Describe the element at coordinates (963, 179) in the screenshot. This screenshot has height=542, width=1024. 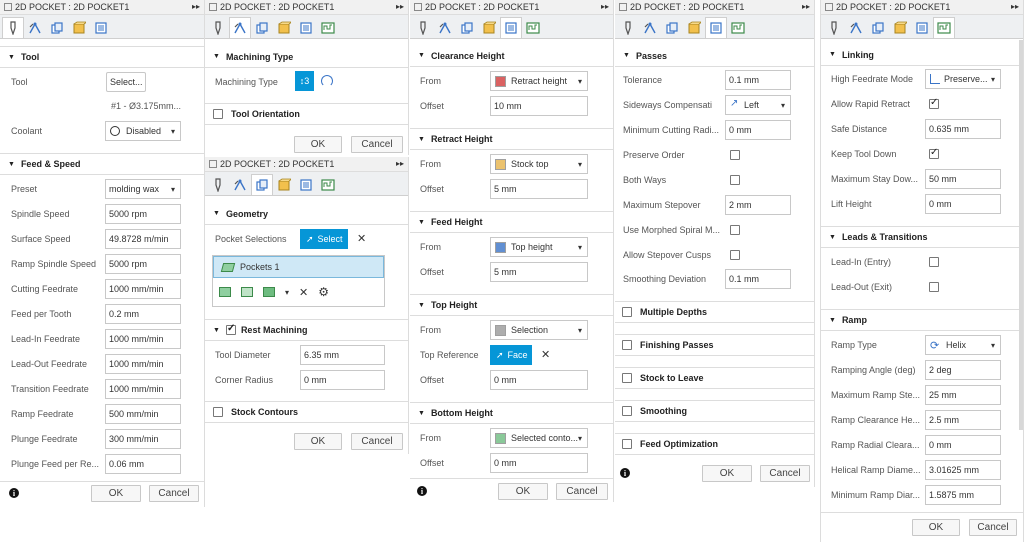
I see `max-stay-down-input: 50 mm` at that location.